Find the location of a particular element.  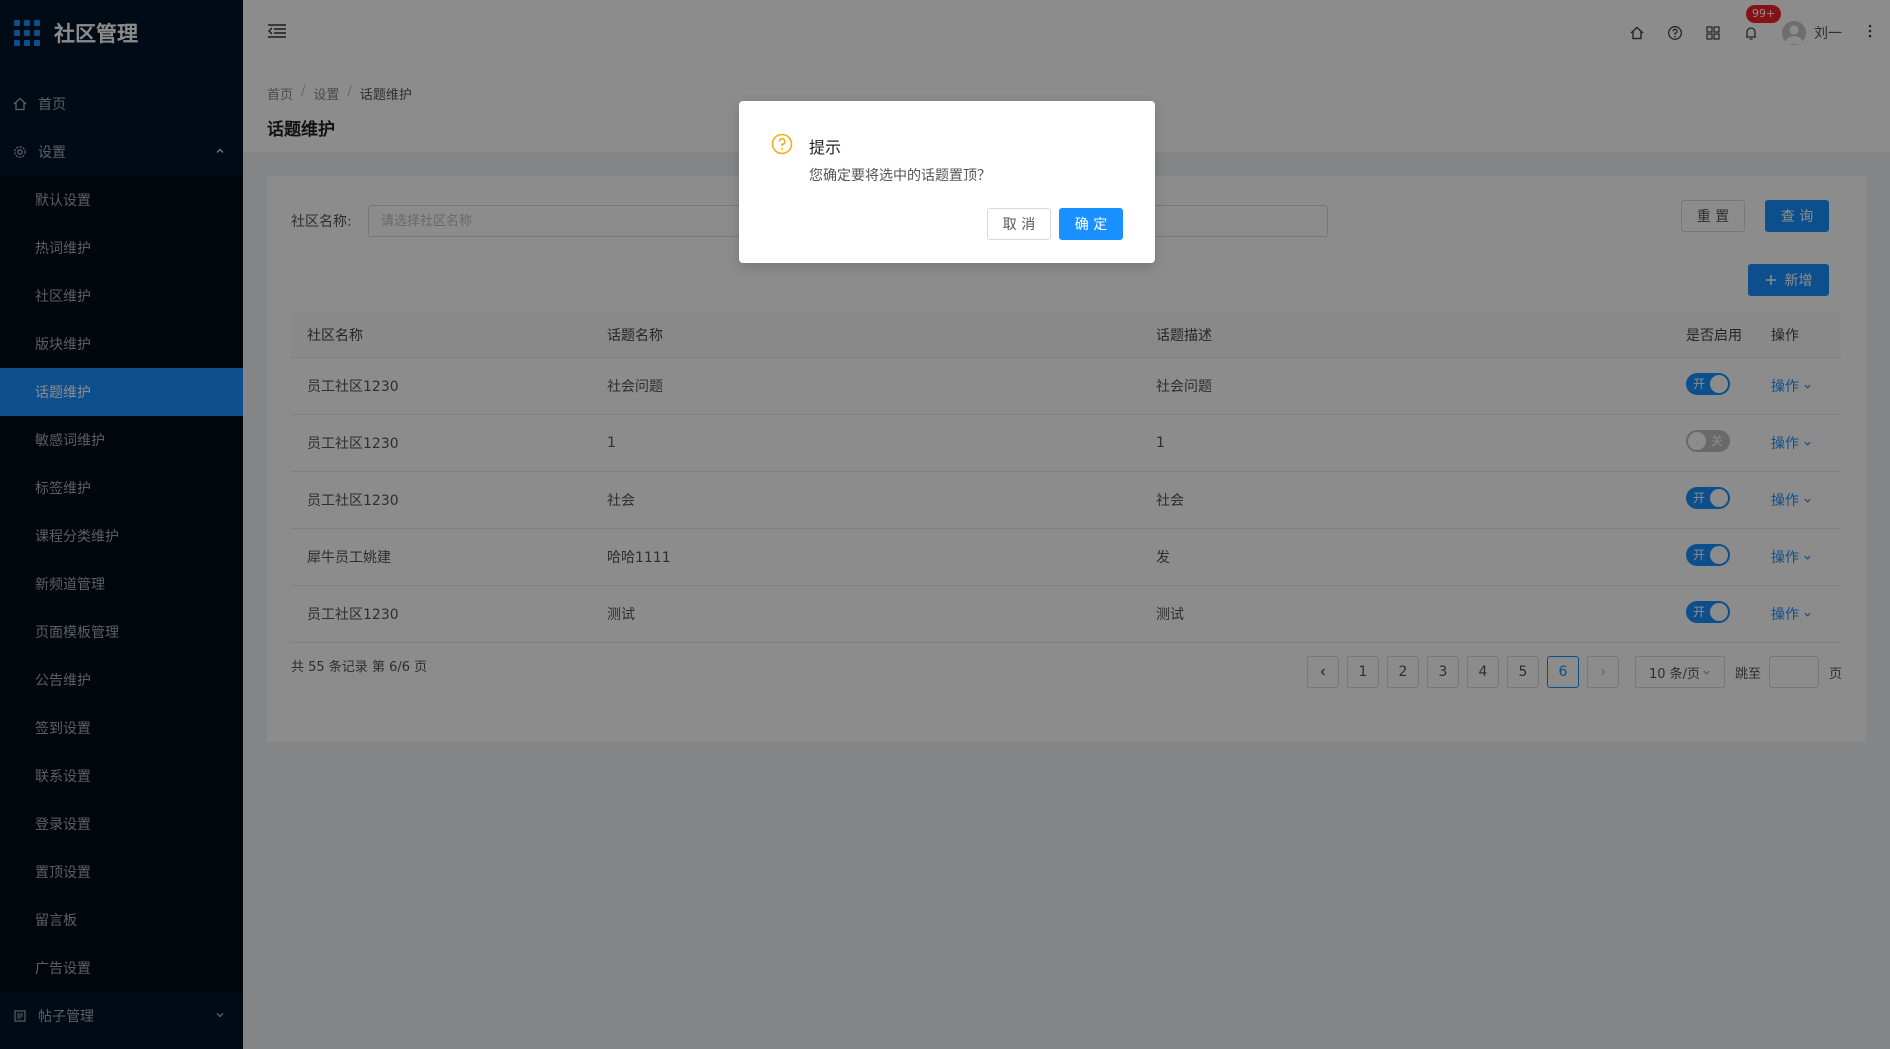

cancel-button: 取 消 is located at coordinates (1019, 224).